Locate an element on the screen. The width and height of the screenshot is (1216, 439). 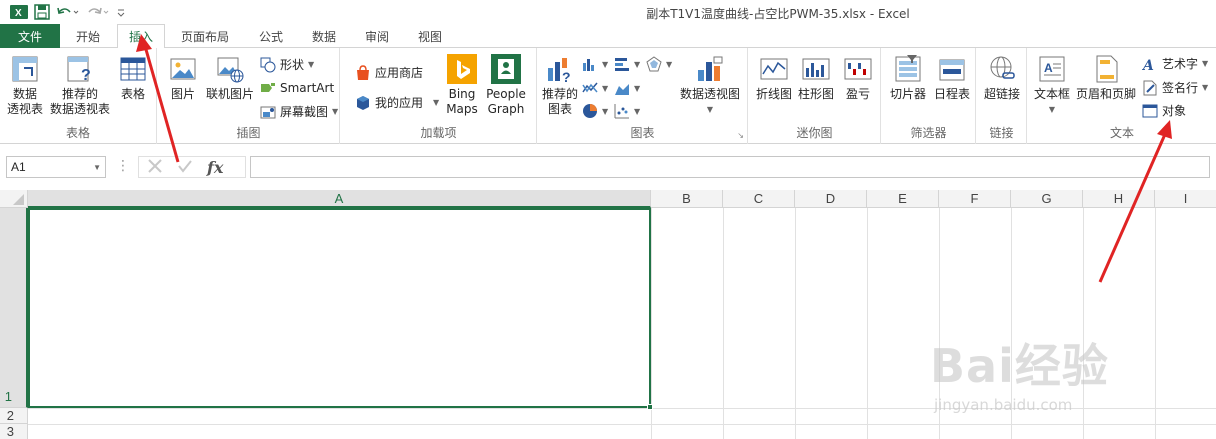
column-header-d: D is located at coordinates (831, 199).